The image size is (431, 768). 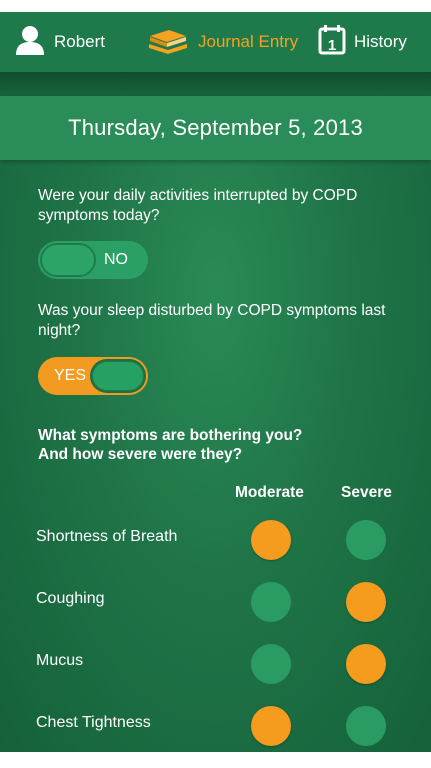 I want to click on symptom-label: Coughing, so click(x=70, y=598).